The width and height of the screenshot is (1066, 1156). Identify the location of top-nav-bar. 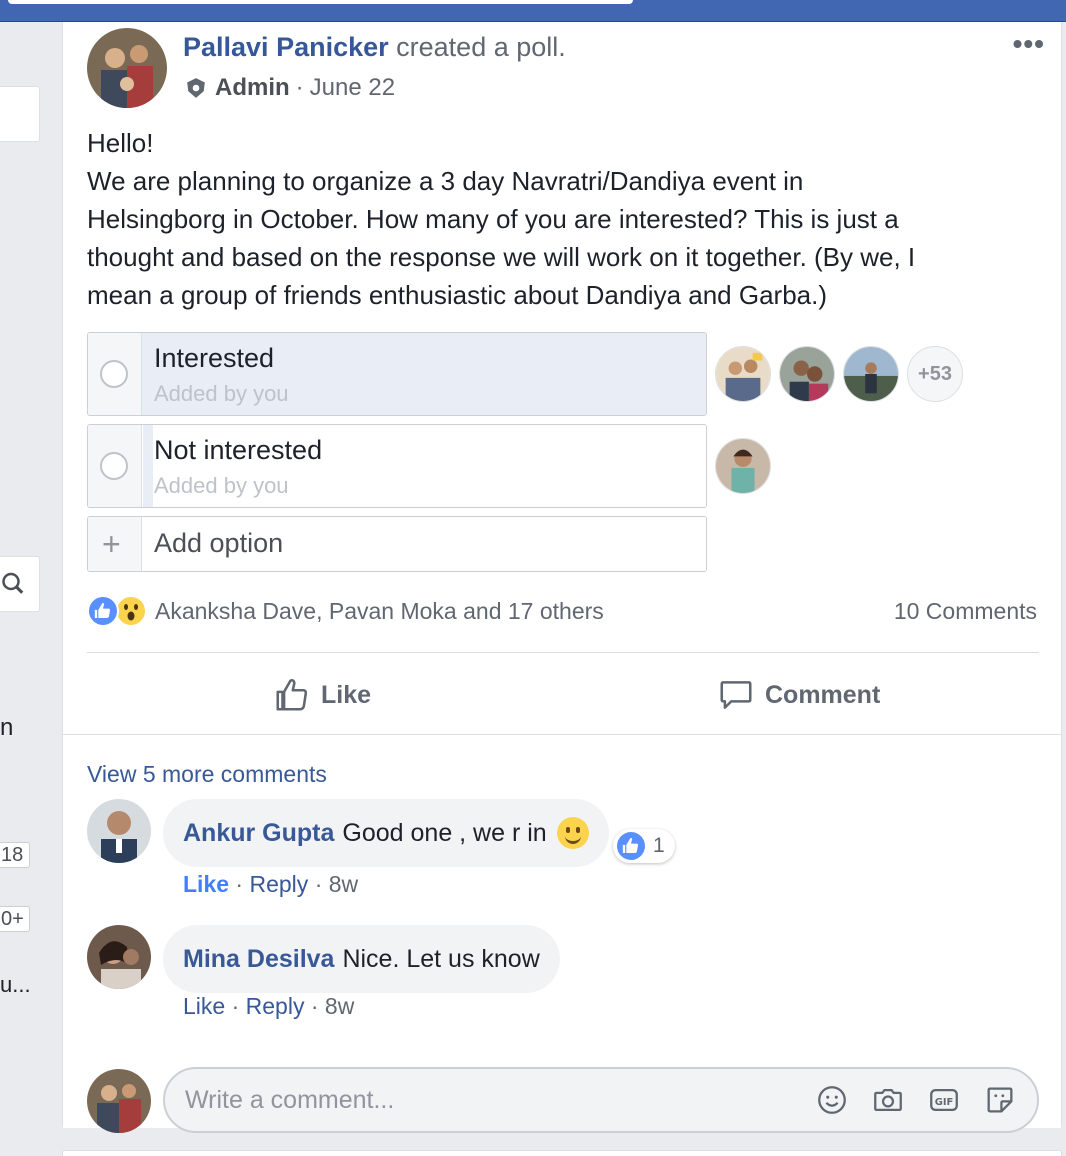
(533, 11).